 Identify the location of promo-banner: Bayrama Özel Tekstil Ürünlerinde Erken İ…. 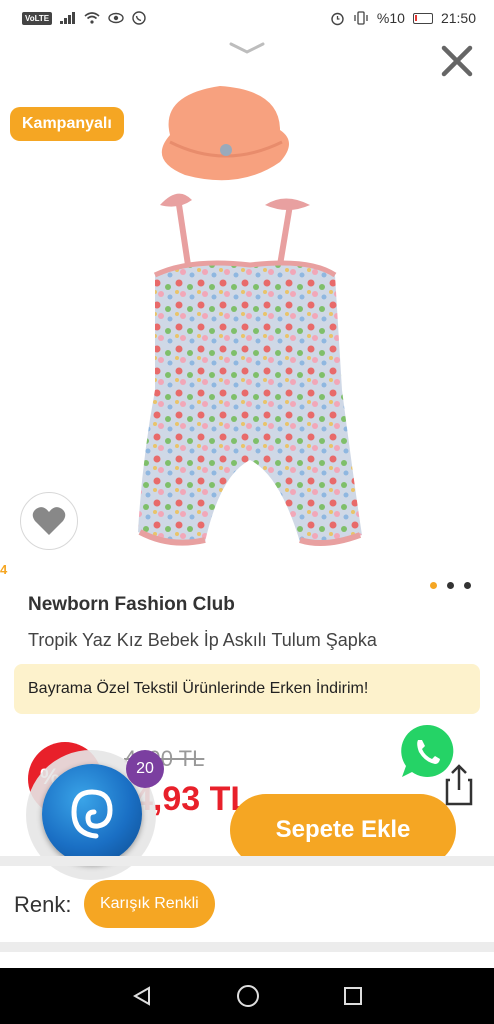
(247, 689).